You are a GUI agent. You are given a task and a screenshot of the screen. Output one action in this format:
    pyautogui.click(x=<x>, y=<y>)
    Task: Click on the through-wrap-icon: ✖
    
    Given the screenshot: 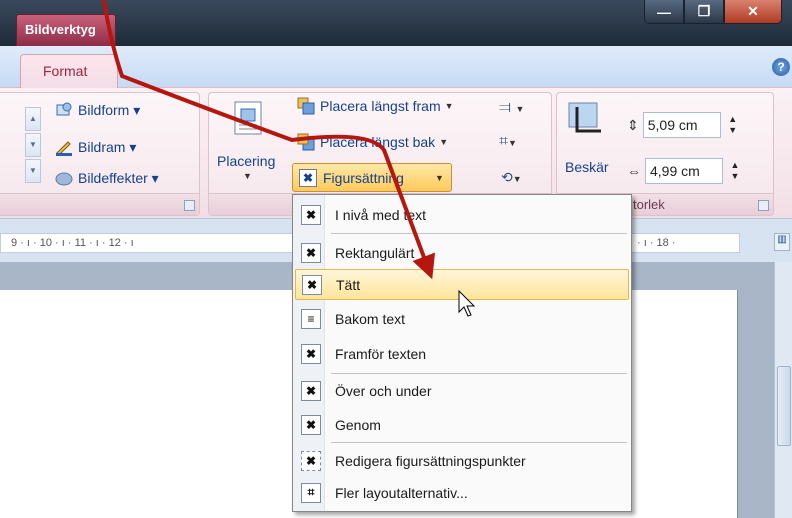 What is the action you would take?
    pyautogui.click(x=311, y=424)
    